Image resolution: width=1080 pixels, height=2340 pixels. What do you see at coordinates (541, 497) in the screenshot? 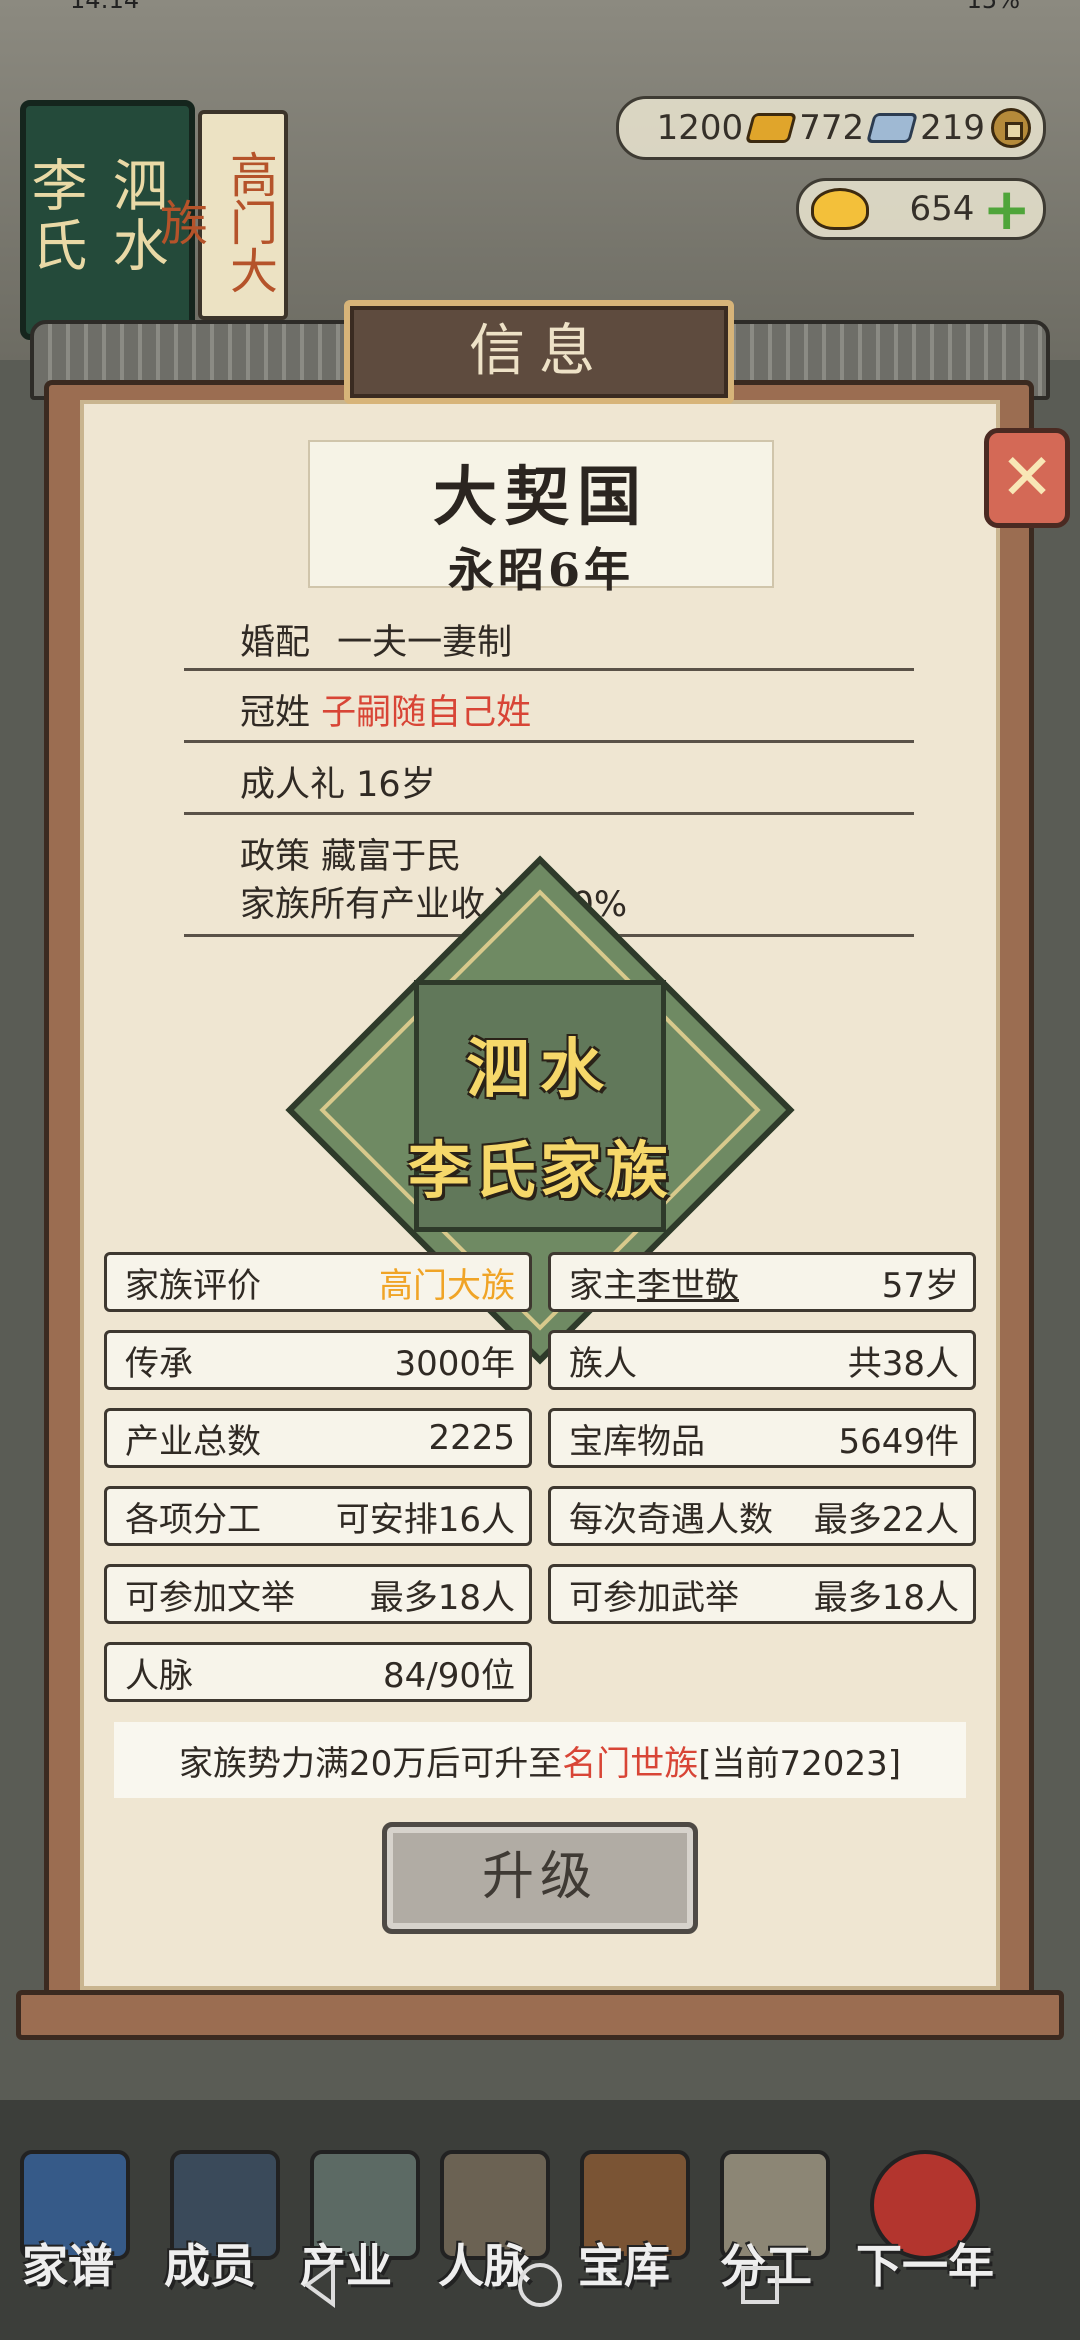
I see `era-name: 大契国` at bounding box center [541, 497].